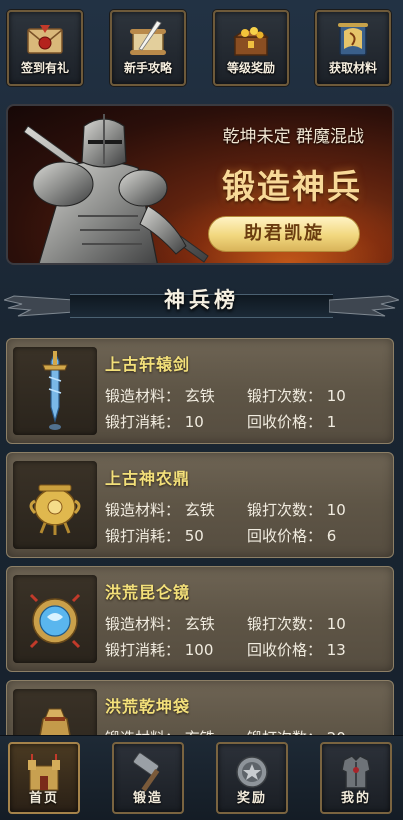 The height and width of the screenshot is (820, 403). Describe the element at coordinates (154, 536) in the screenshot. I see `weapon-cost: 锻打消耗： 50` at that location.